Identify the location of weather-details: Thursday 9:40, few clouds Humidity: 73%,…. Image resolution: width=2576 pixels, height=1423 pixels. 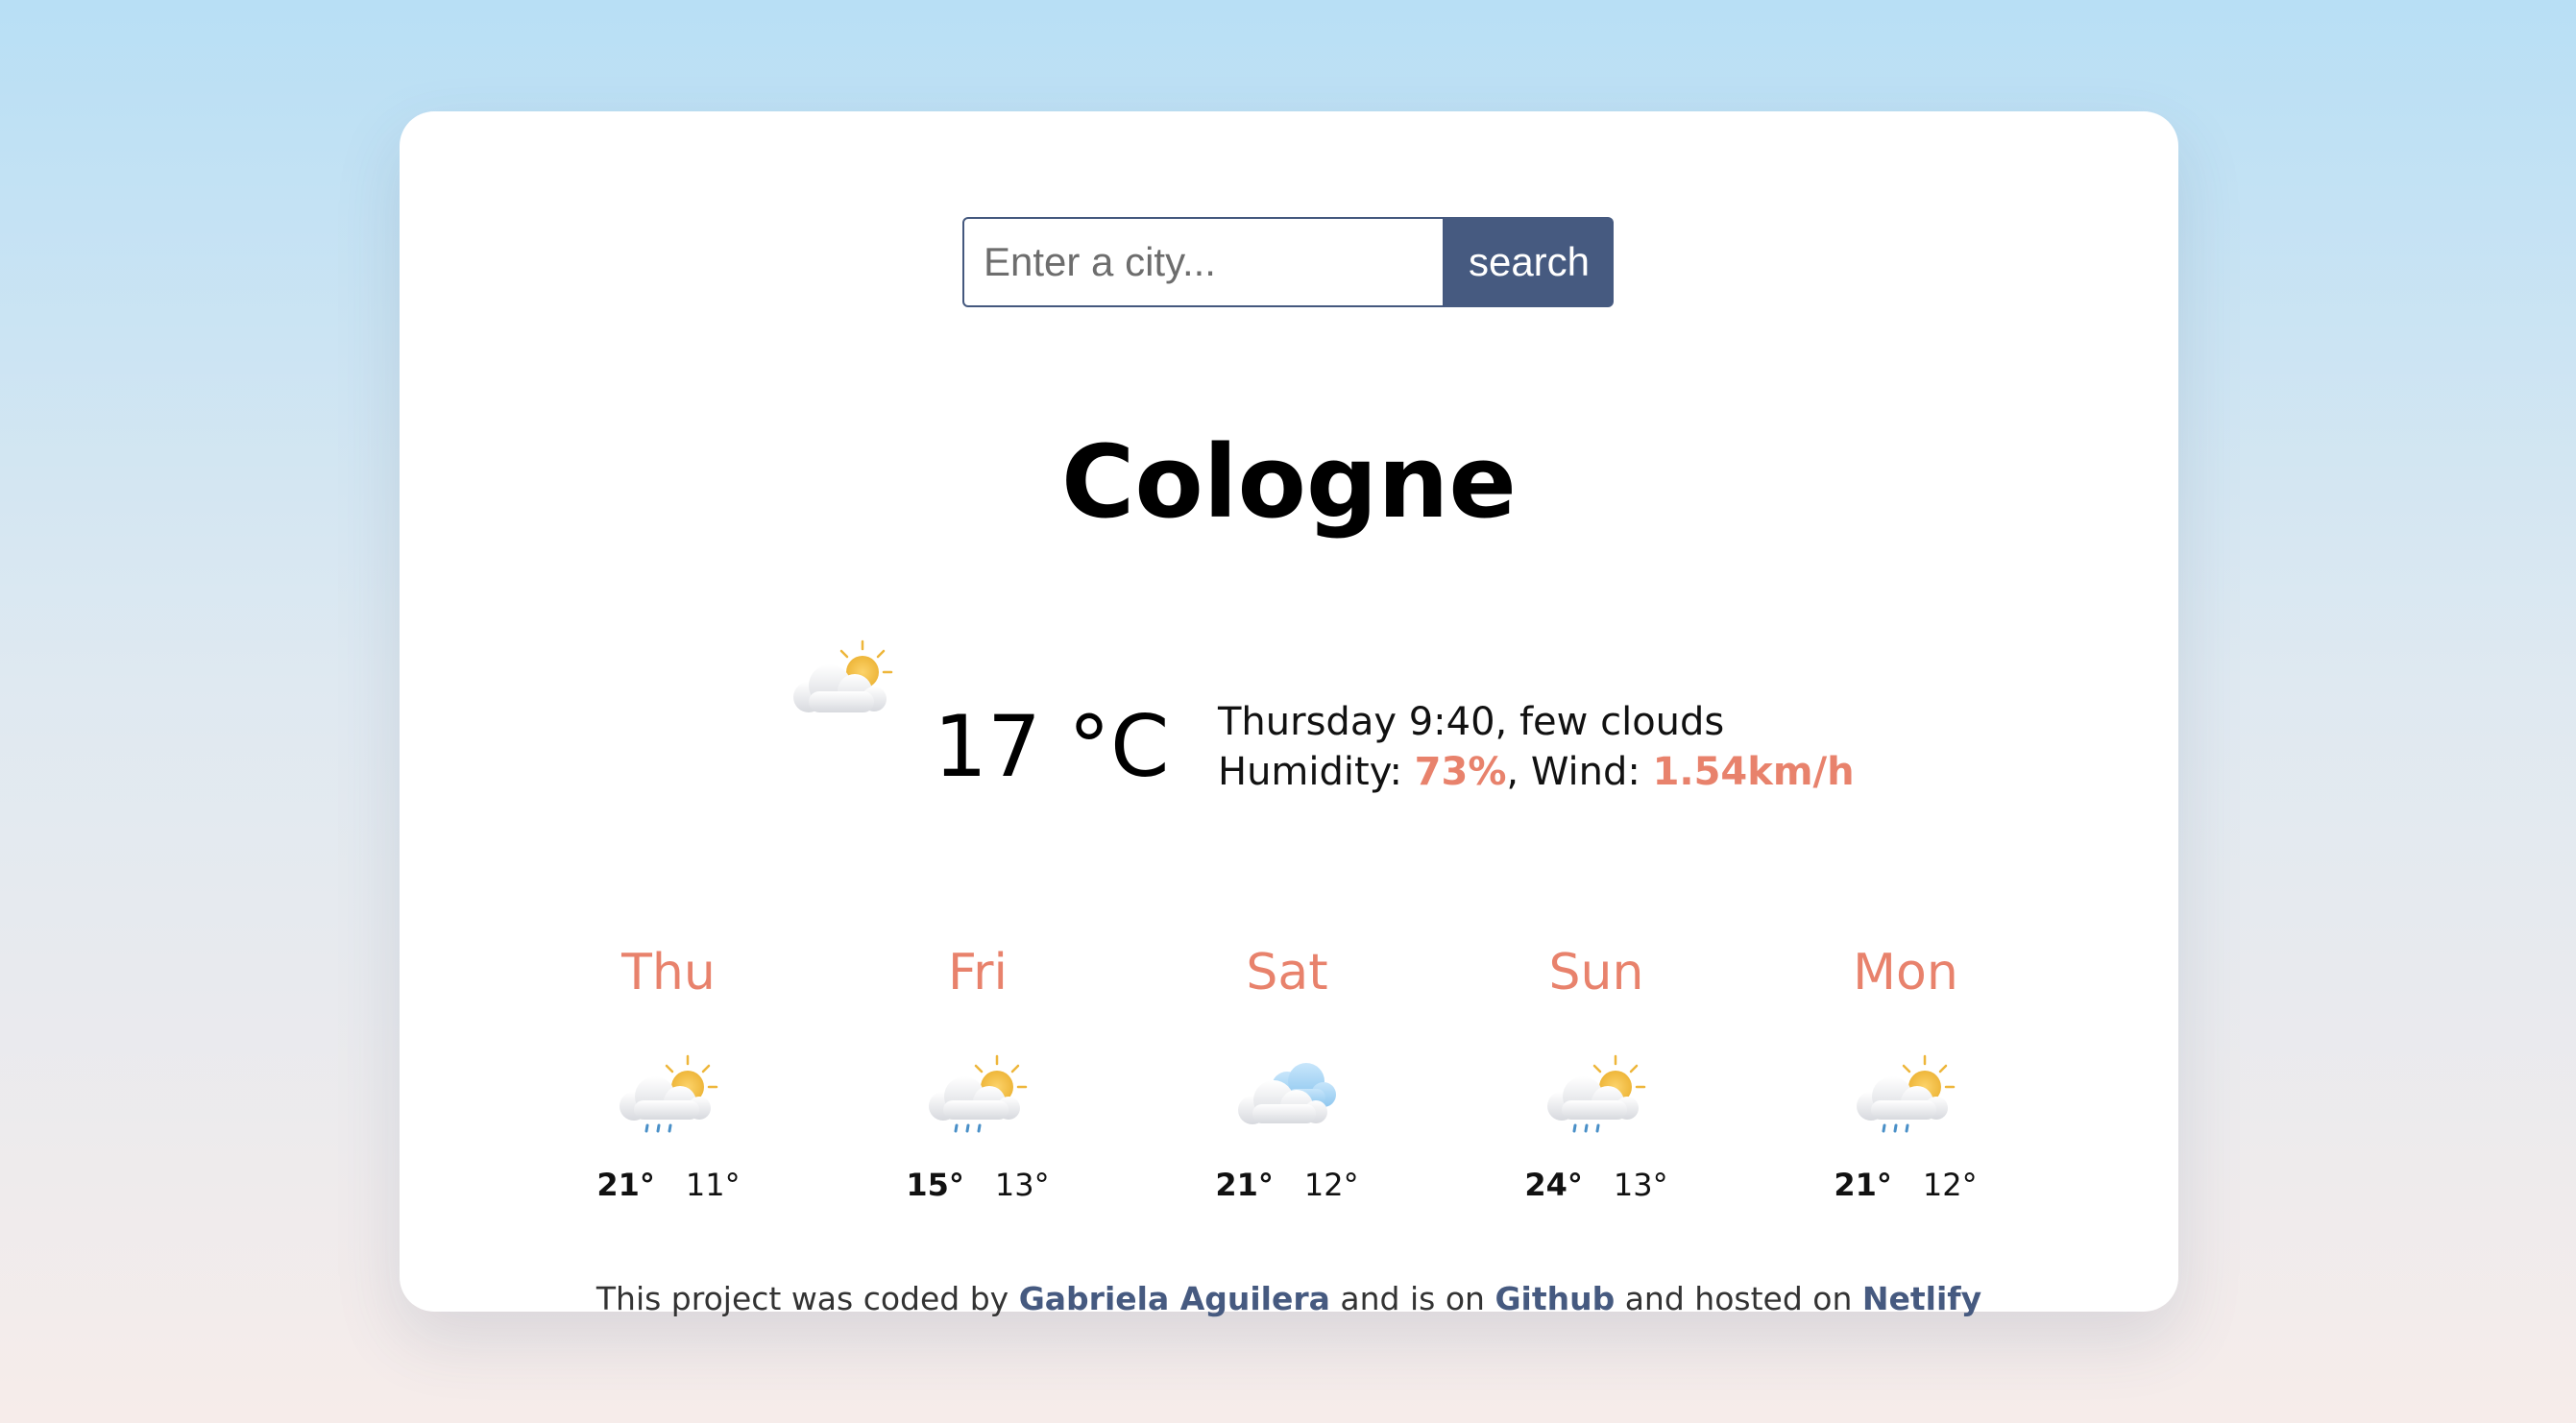
(1537, 747).